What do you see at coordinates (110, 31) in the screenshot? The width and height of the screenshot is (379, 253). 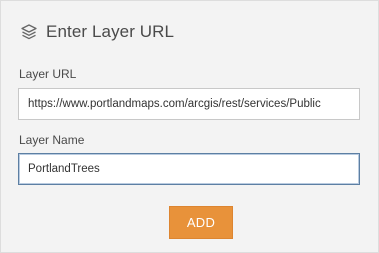 I see `panel-title: Enter Layer URL` at bounding box center [110, 31].